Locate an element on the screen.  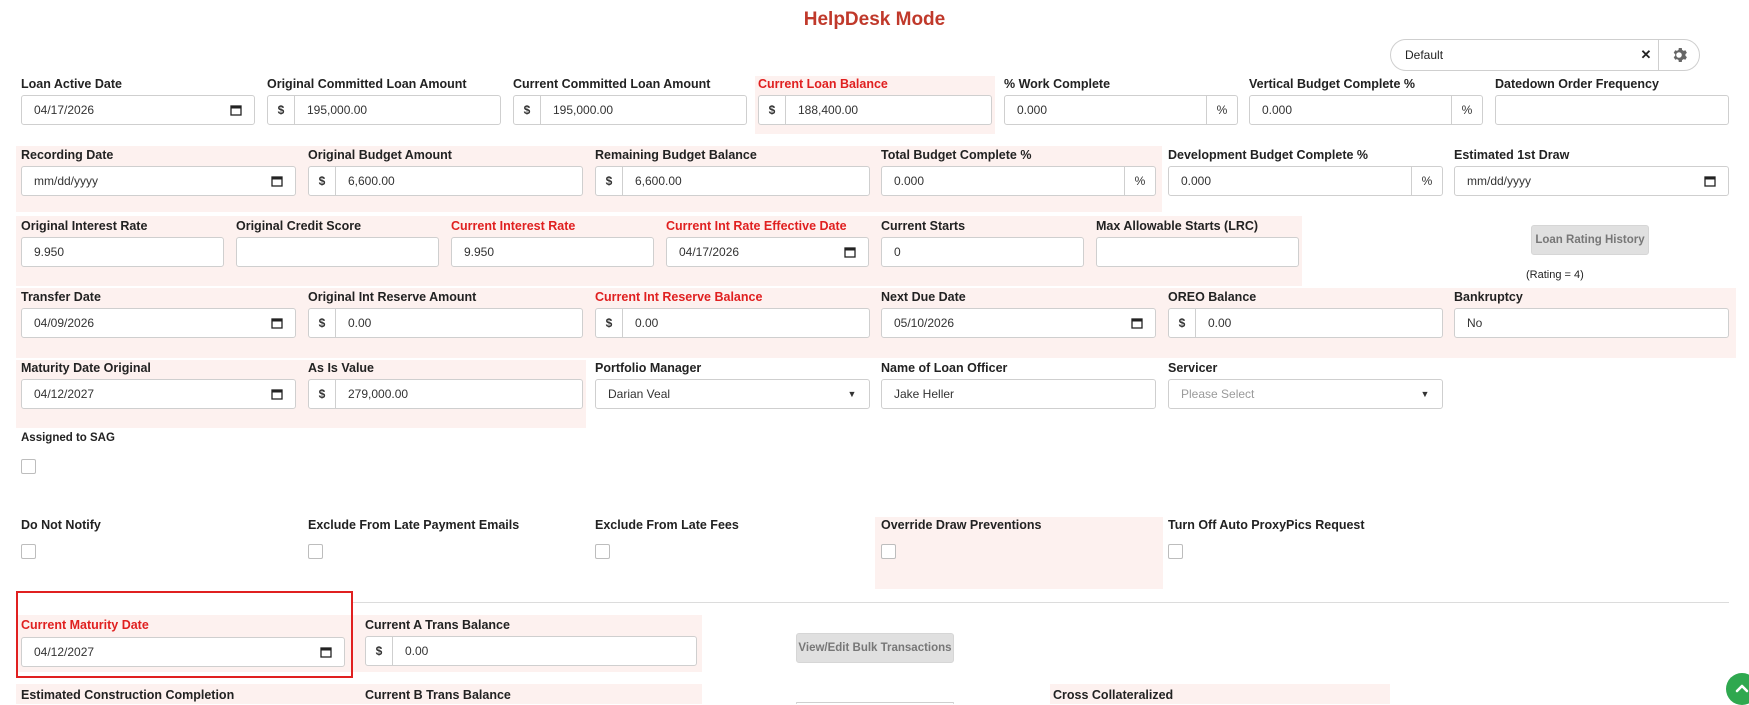
as-is-value-value: 279,000.00 is located at coordinates (378, 394).